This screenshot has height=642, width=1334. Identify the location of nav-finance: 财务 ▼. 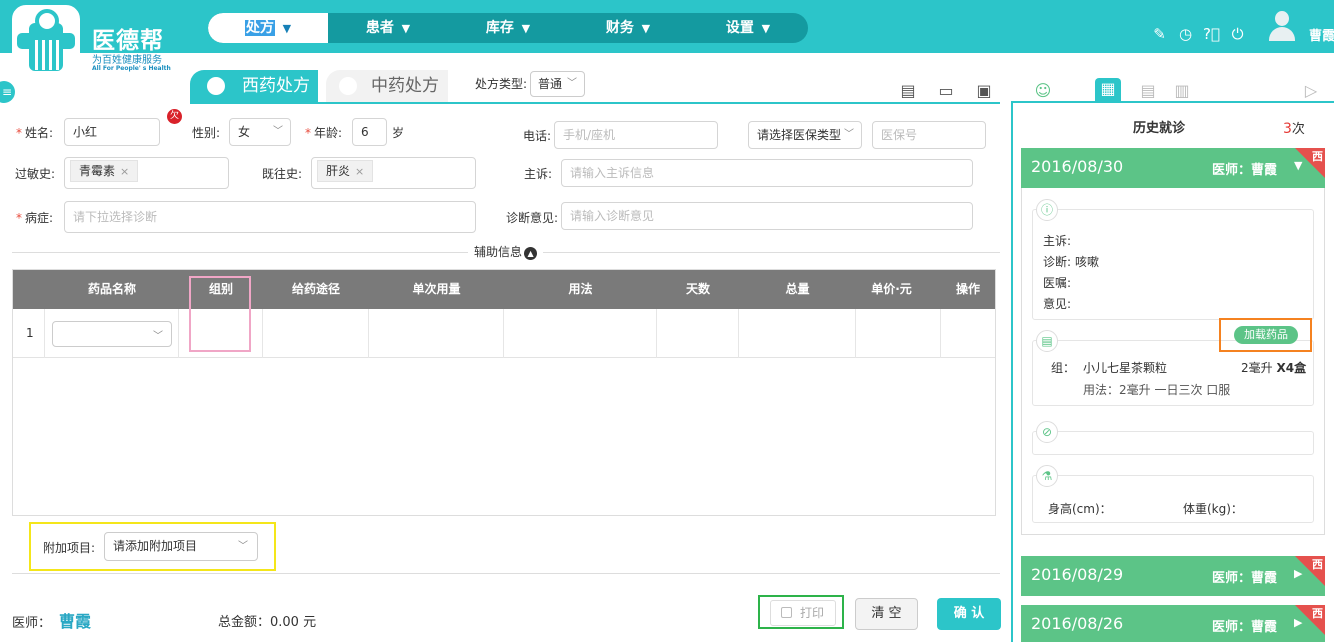
(628, 28).